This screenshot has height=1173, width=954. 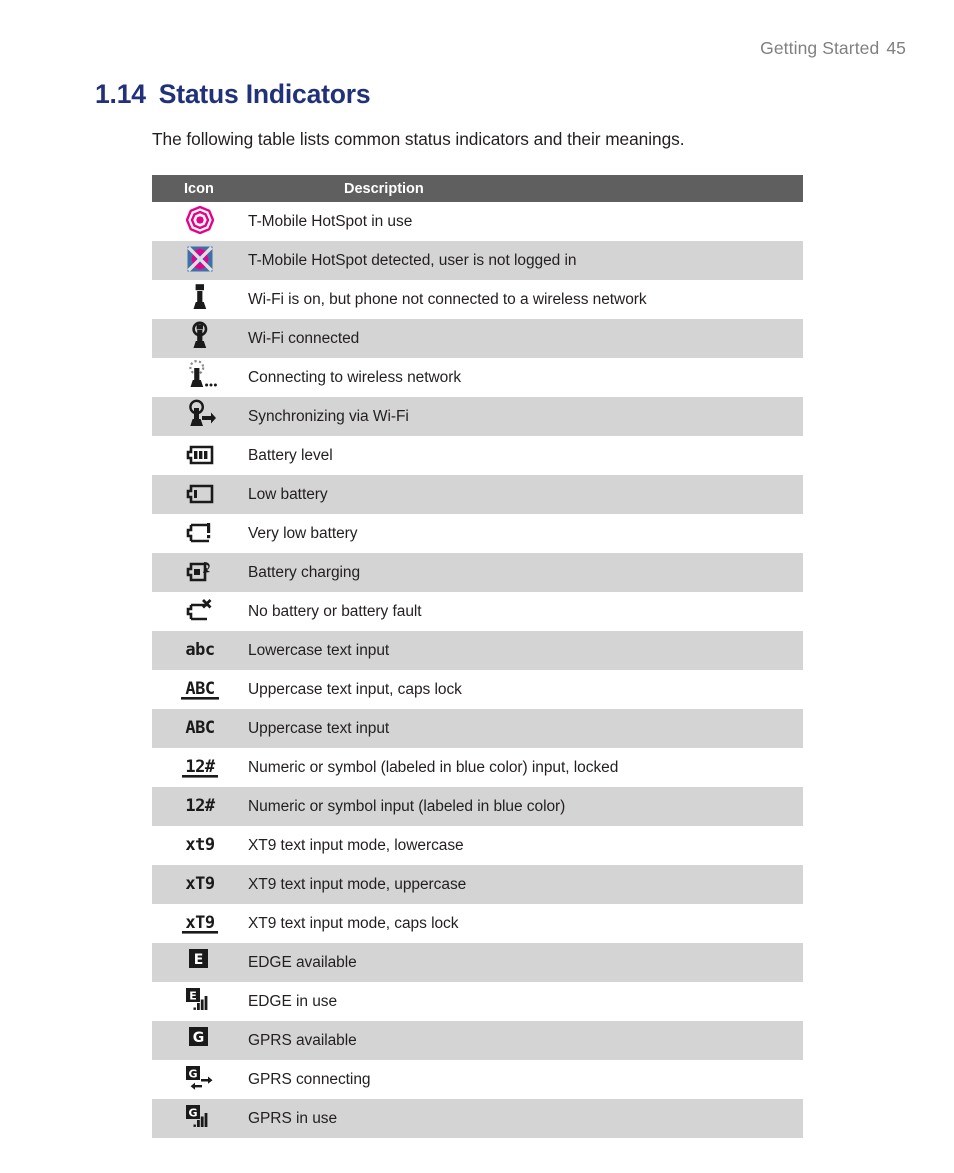 What do you see at coordinates (525, 188) in the screenshot?
I see `column-header-description: Description` at bounding box center [525, 188].